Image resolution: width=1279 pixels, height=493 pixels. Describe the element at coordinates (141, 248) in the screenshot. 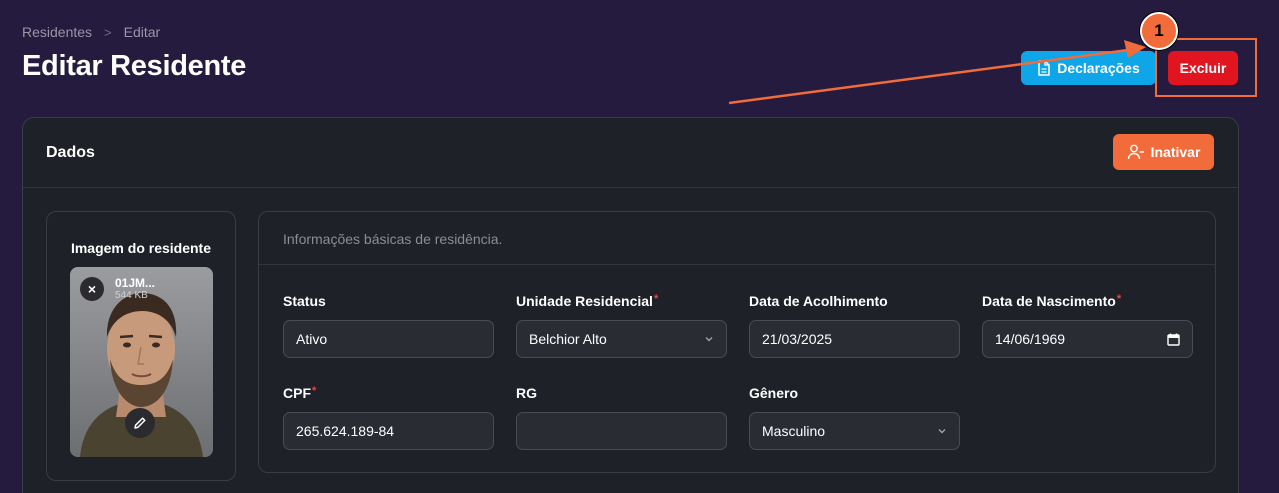

I see `photo-label: Imagem do residente` at that location.